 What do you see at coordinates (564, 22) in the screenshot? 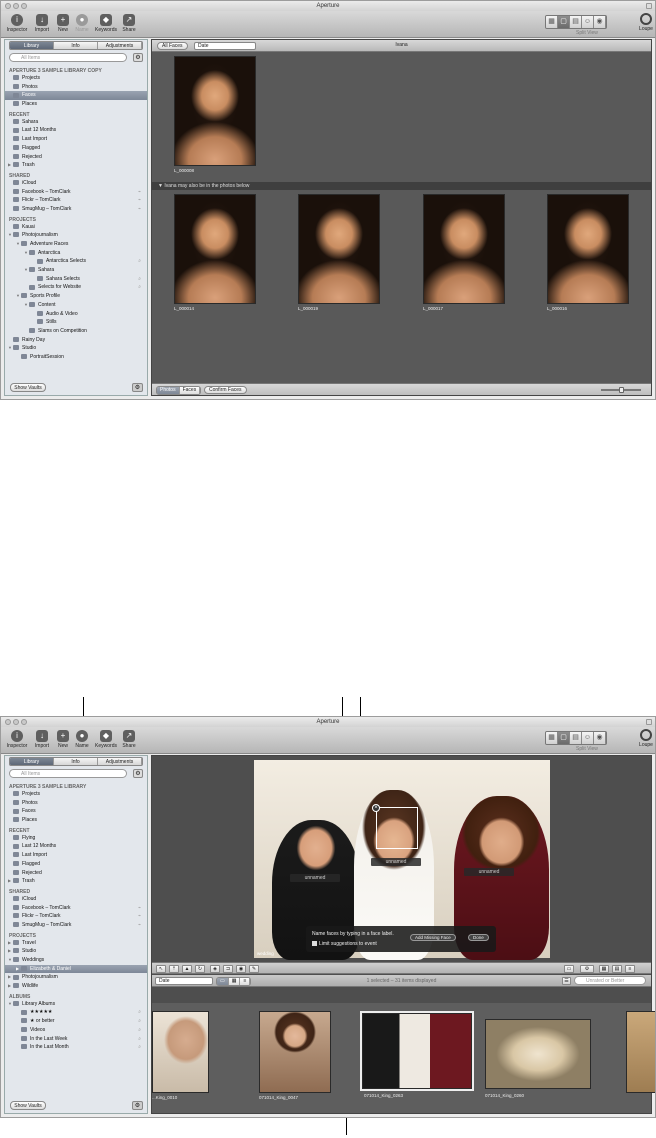
I see `viewer-view-icon: ▢` at bounding box center [564, 22].